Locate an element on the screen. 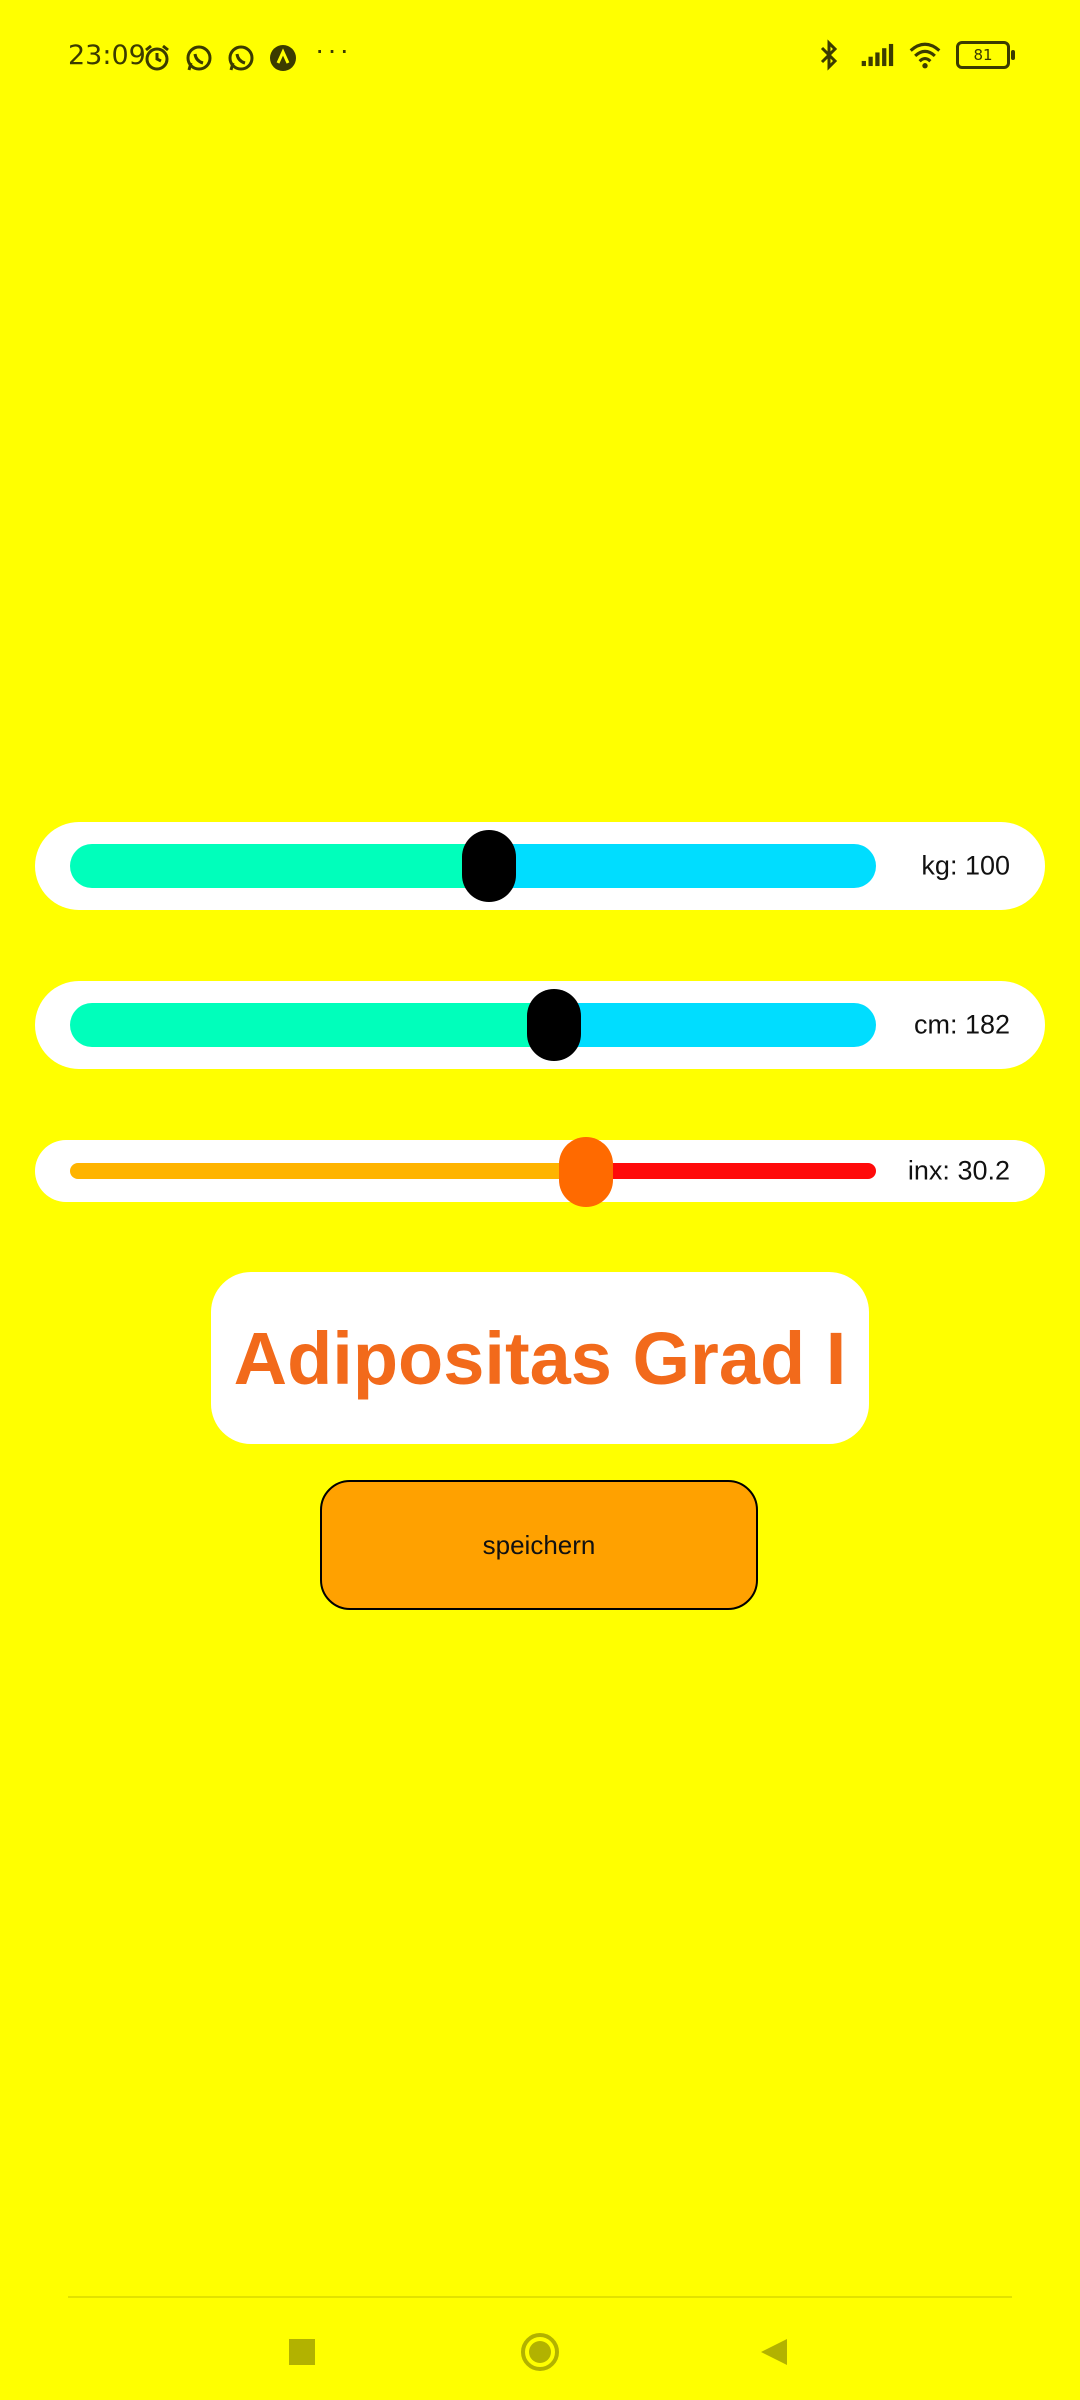 This screenshot has height=2400, width=1080. battery-indicator: 81 is located at coordinates (985, 55).